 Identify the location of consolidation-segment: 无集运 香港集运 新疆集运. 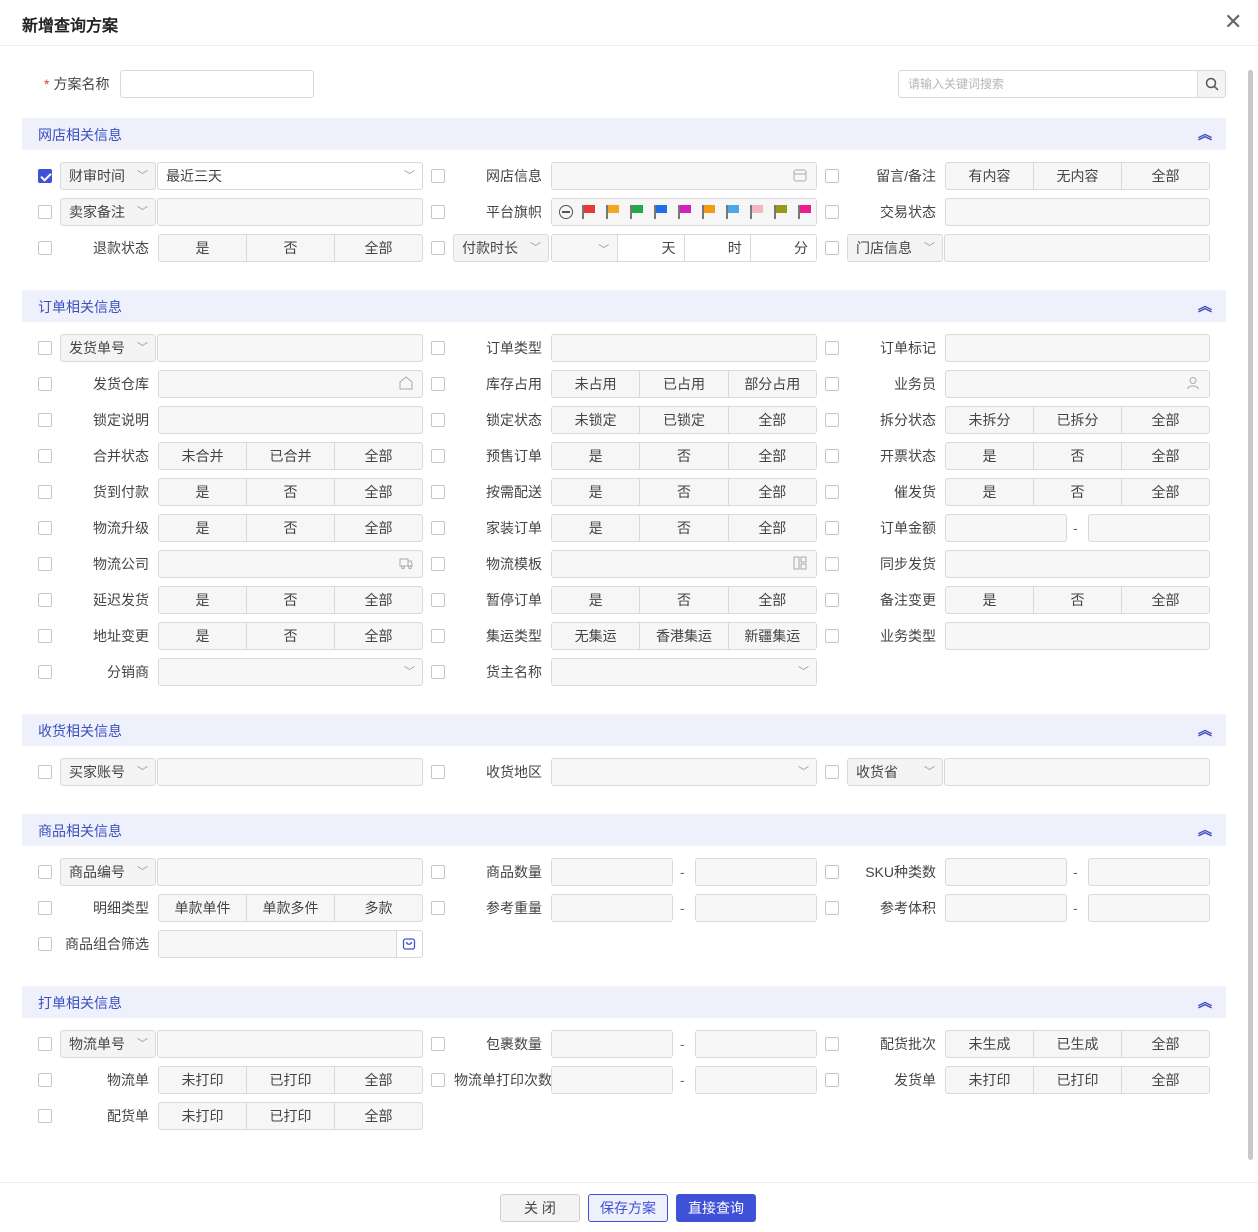
(684, 636).